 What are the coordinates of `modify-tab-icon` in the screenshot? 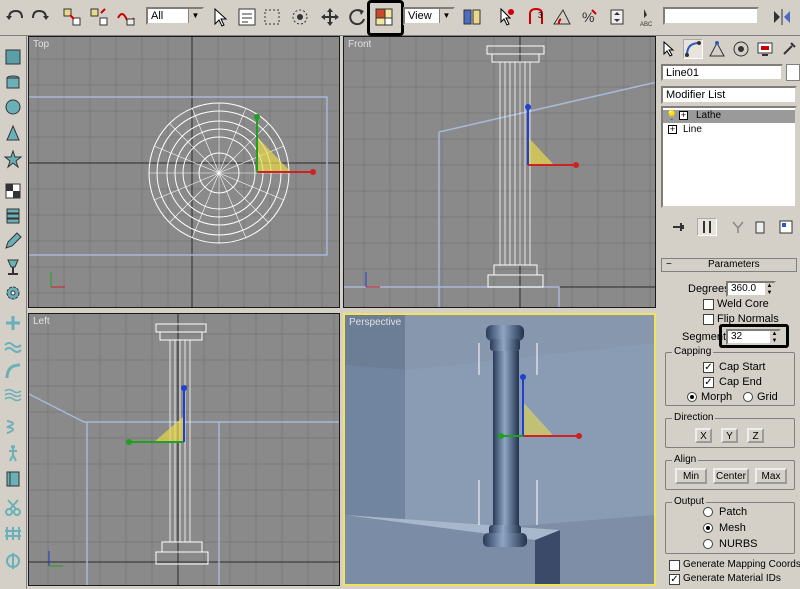 It's located at (693, 49).